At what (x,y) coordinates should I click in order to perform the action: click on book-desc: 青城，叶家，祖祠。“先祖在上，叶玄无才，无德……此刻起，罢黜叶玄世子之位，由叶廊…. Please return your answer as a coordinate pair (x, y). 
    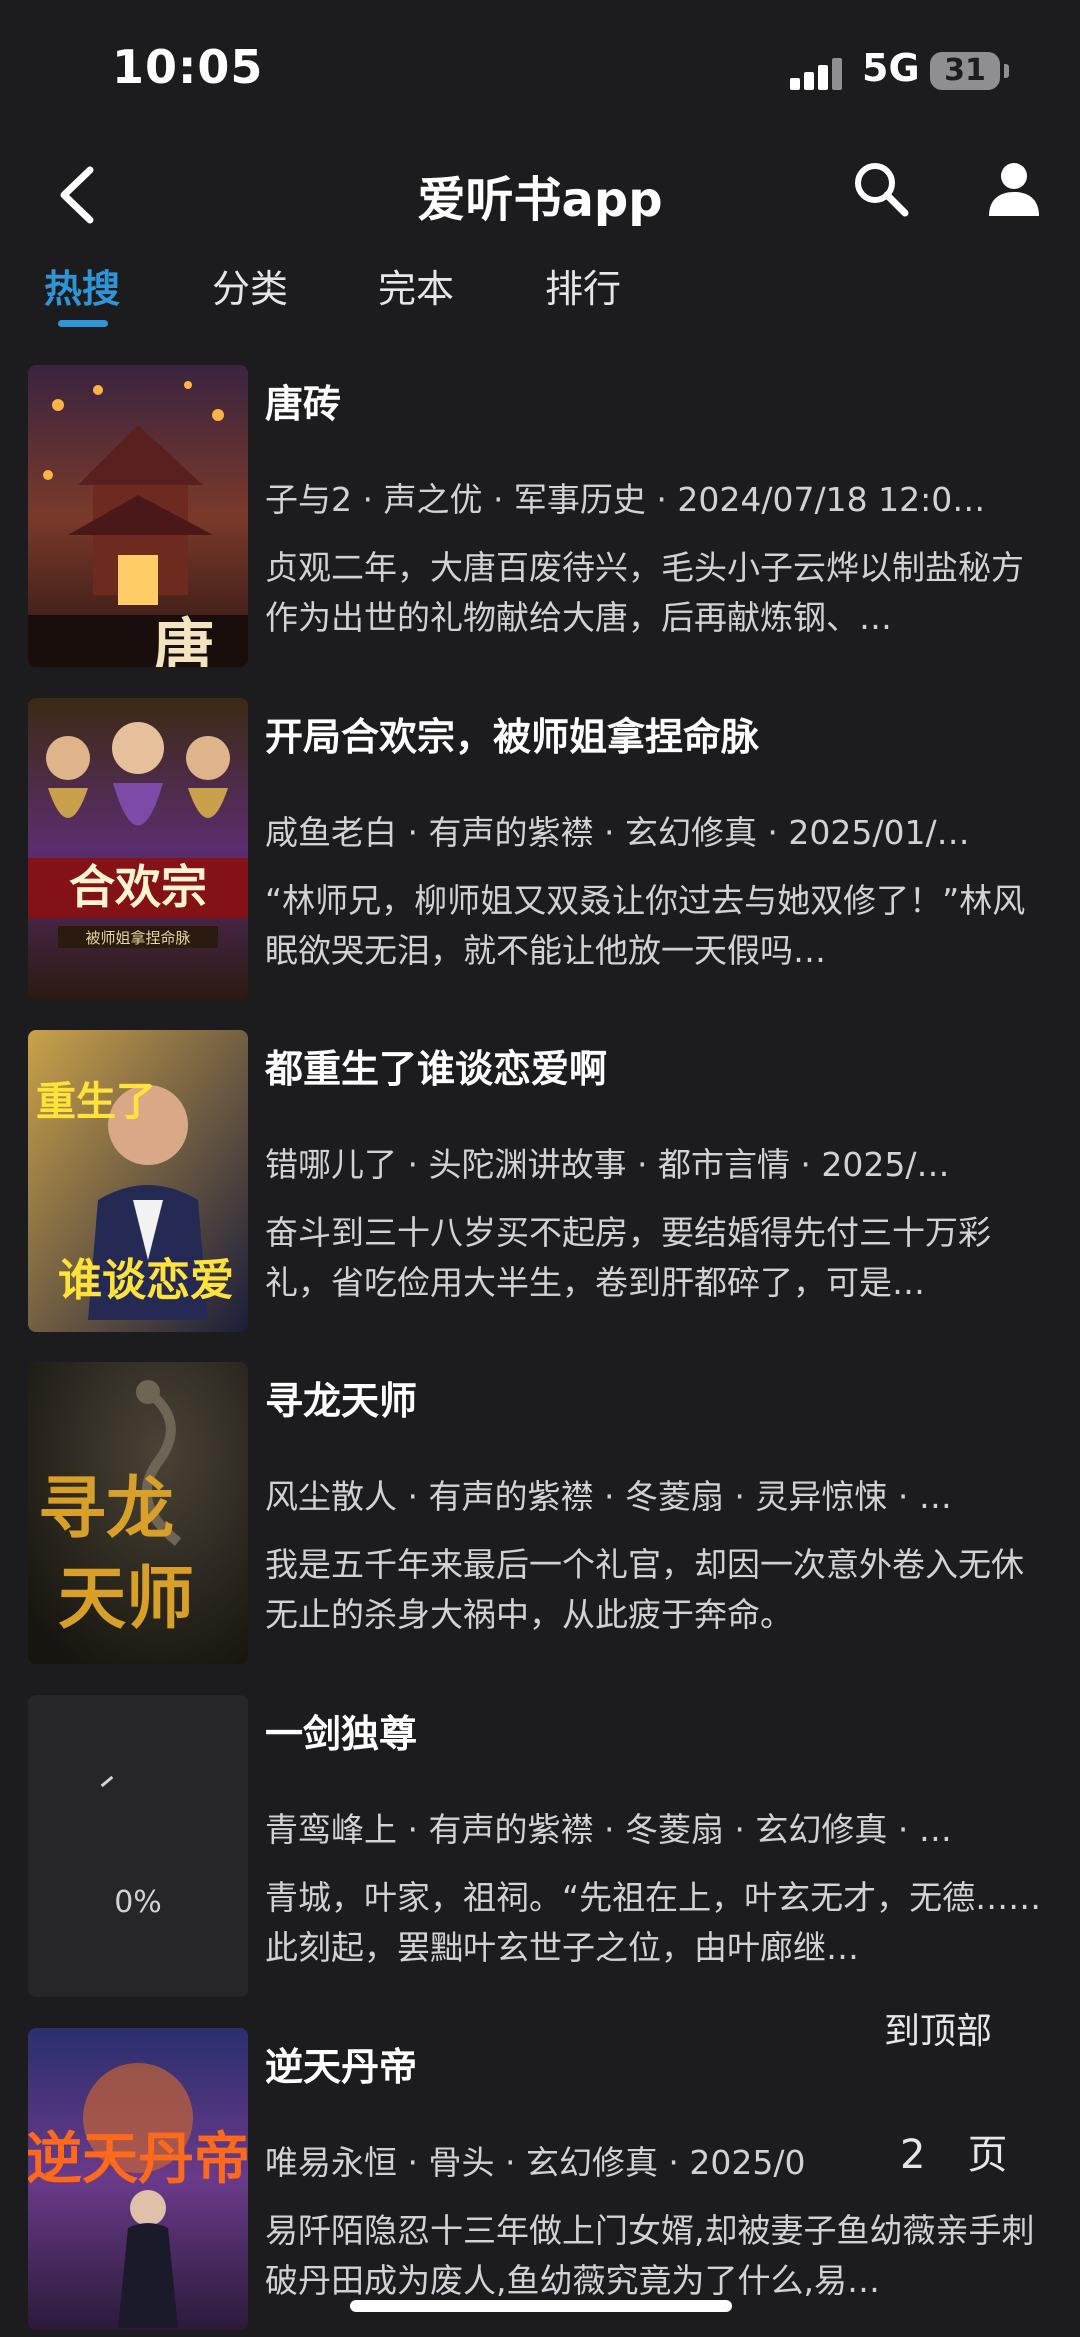
    Looking at the image, I should click on (653, 1922).